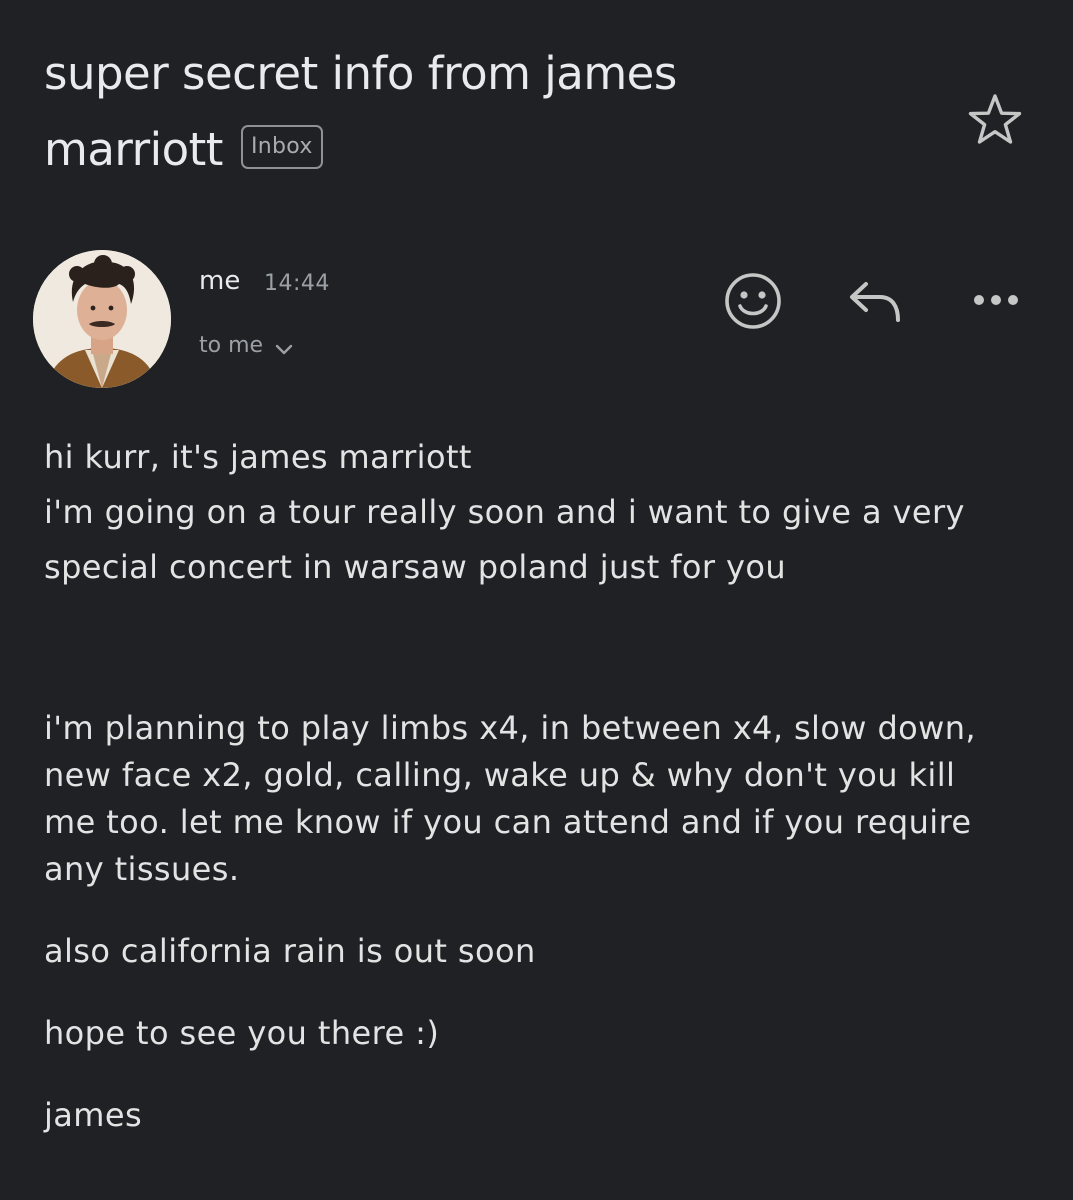  I want to click on inbox-label-badge: Inbox, so click(281, 147).